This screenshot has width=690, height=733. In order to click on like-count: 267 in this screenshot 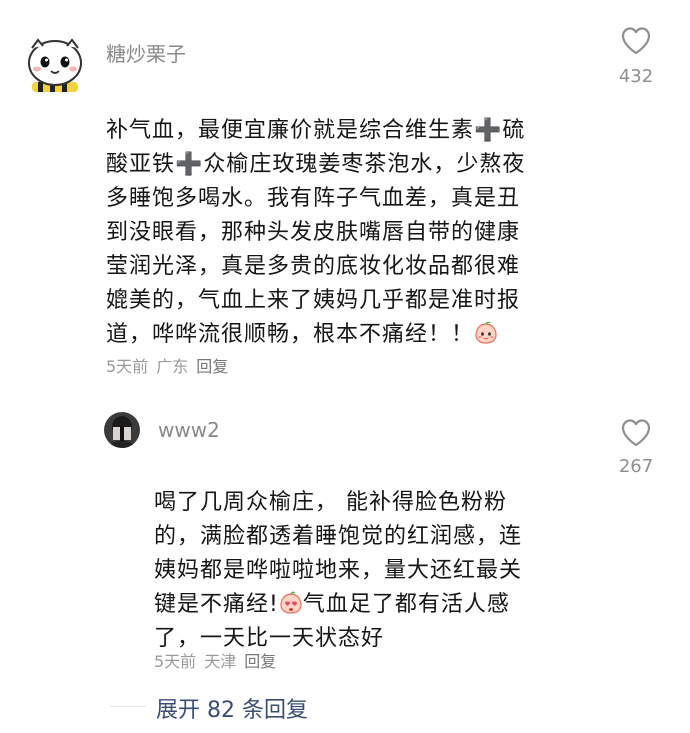, I will do `click(636, 466)`.